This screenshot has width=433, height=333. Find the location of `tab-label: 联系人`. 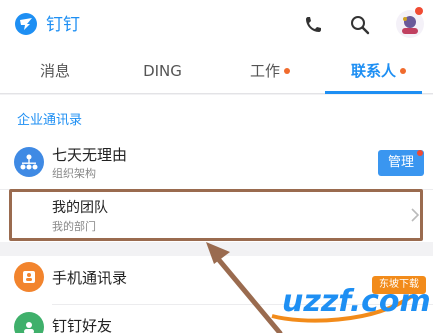

tab-label: 联系人 is located at coordinates (373, 71).